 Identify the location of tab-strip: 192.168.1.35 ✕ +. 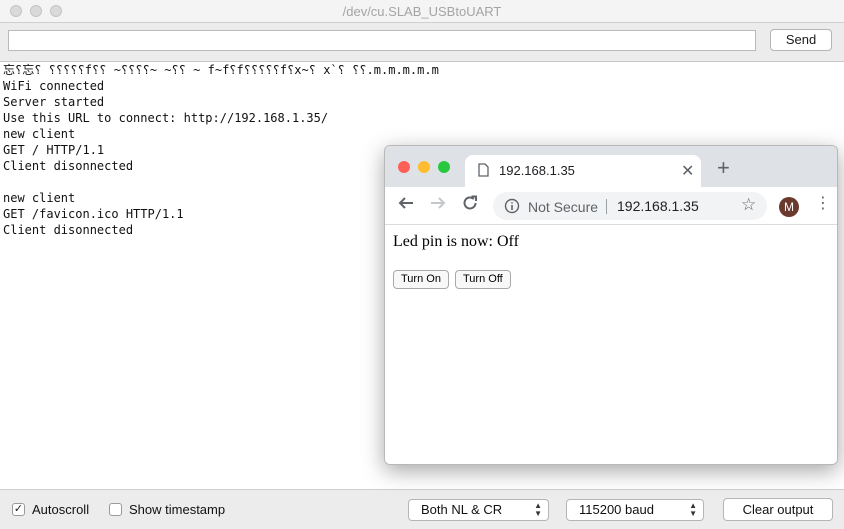
(611, 166).